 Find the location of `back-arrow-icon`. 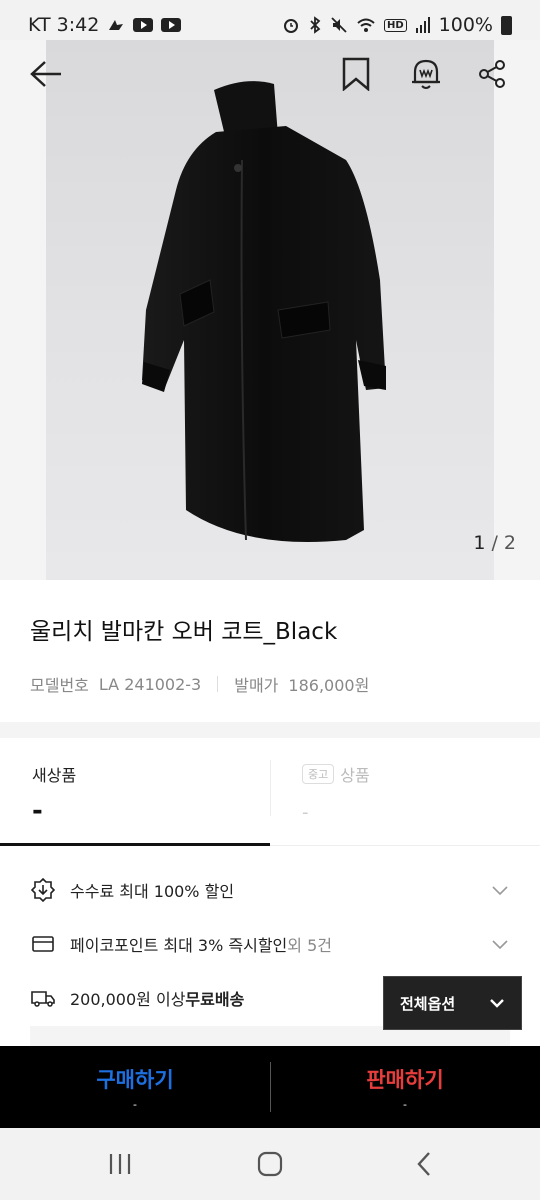

back-arrow-icon is located at coordinates (45, 74).